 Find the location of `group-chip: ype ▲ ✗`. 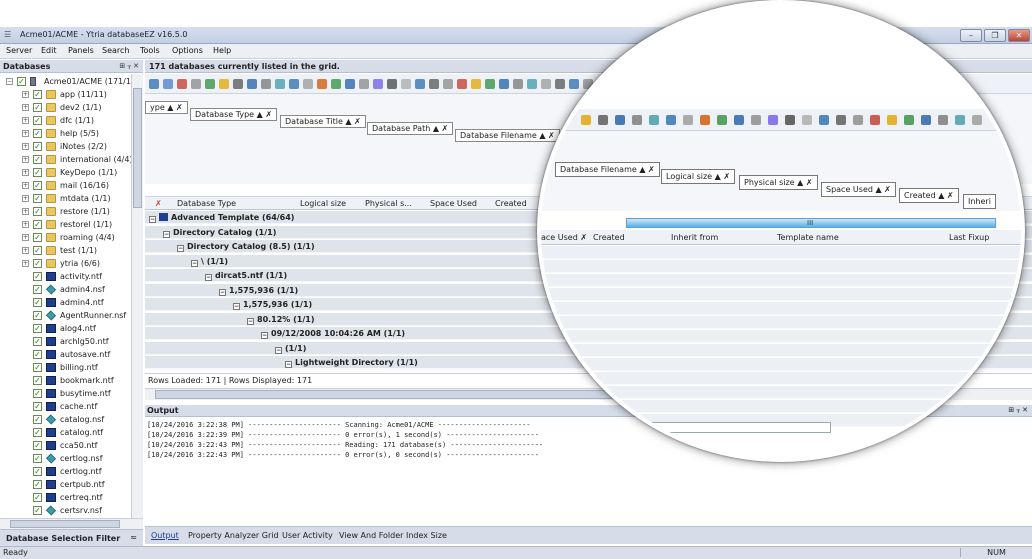

group-chip: ype ▲ ✗ is located at coordinates (166, 107).